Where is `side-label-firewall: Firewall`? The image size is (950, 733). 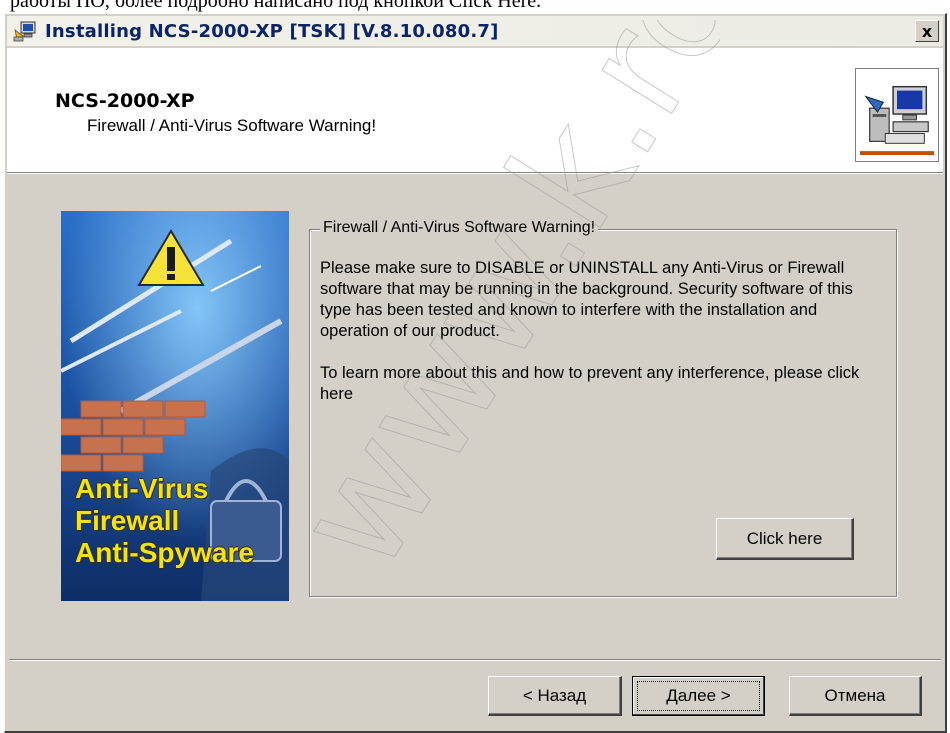 side-label-firewall: Firewall is located at coordinates (127, 520).